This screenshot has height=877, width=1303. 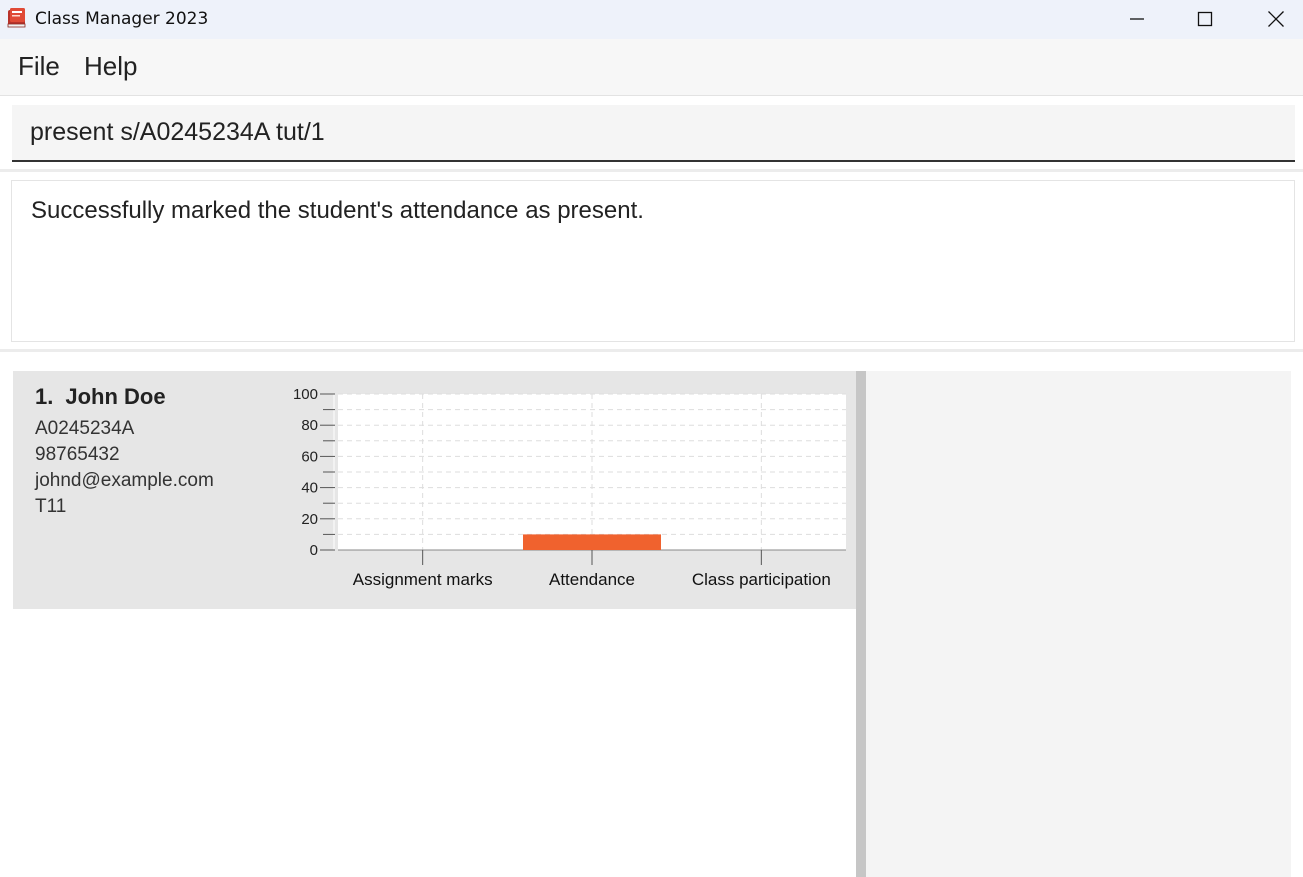 I want to click on maximize-icon, so click(x=1205, y=19).